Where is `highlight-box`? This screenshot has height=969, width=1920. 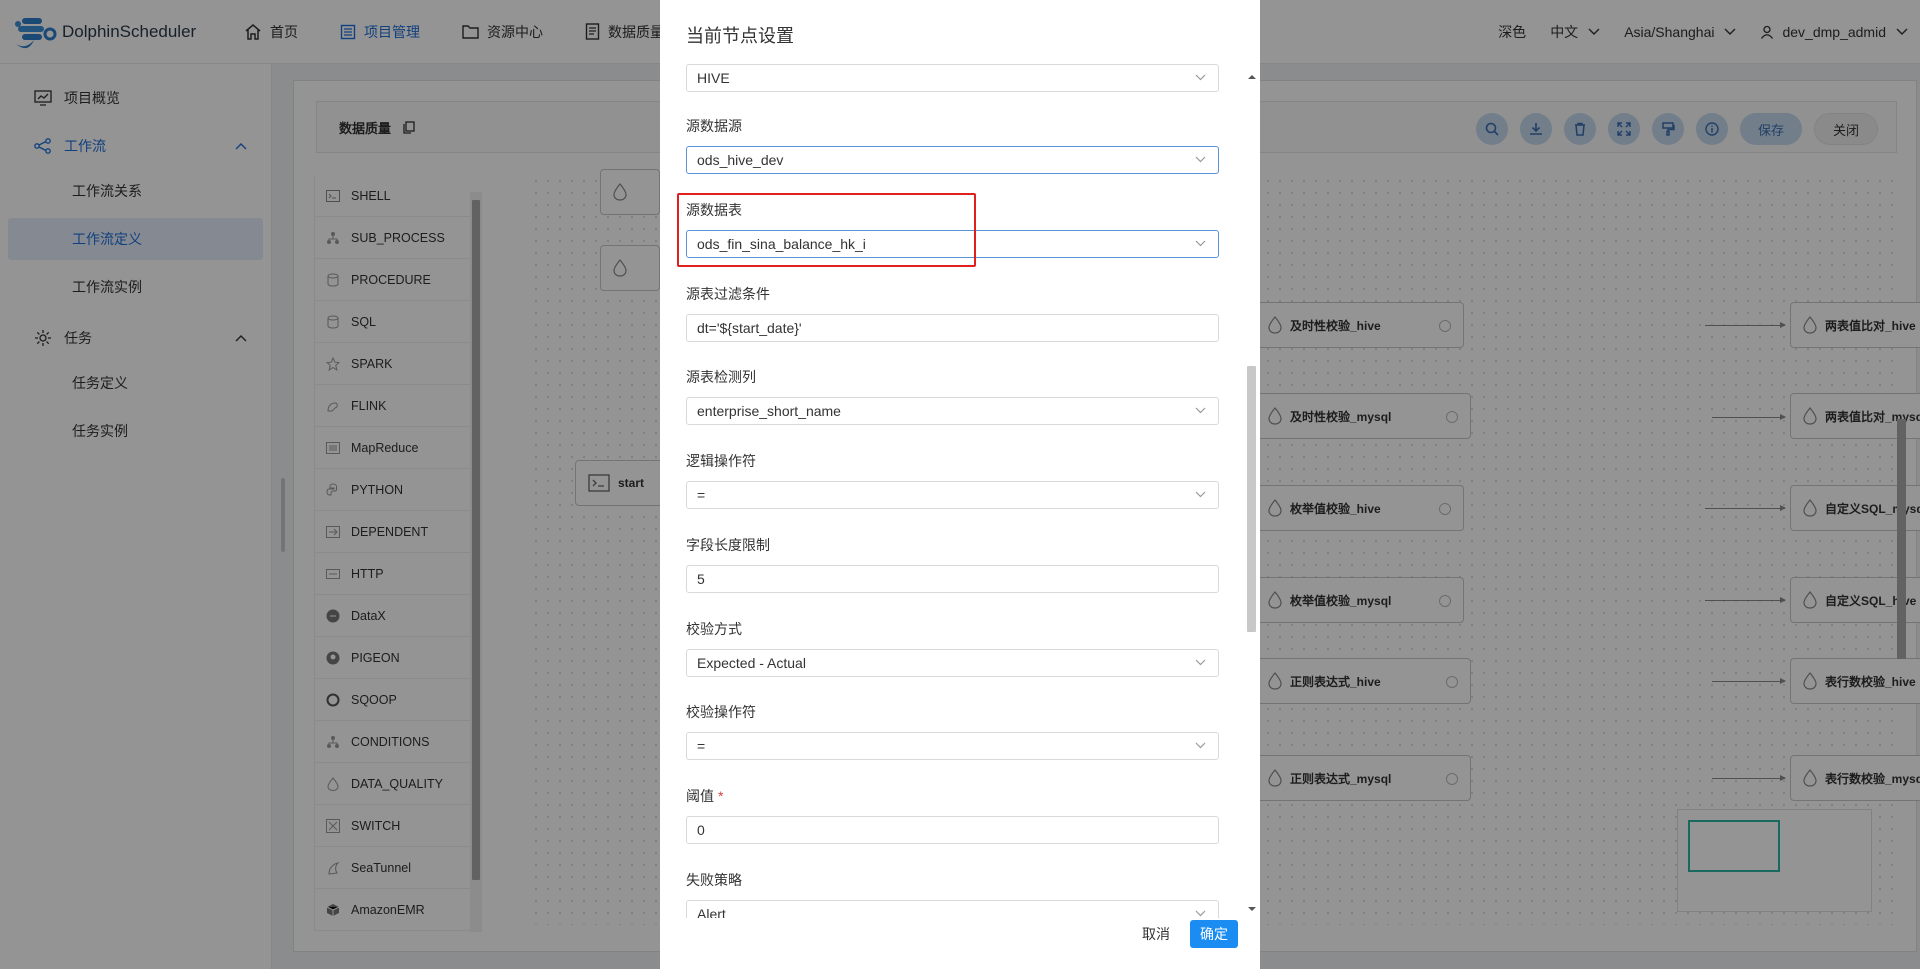 highlight-box is located at coordinates (826, 230).